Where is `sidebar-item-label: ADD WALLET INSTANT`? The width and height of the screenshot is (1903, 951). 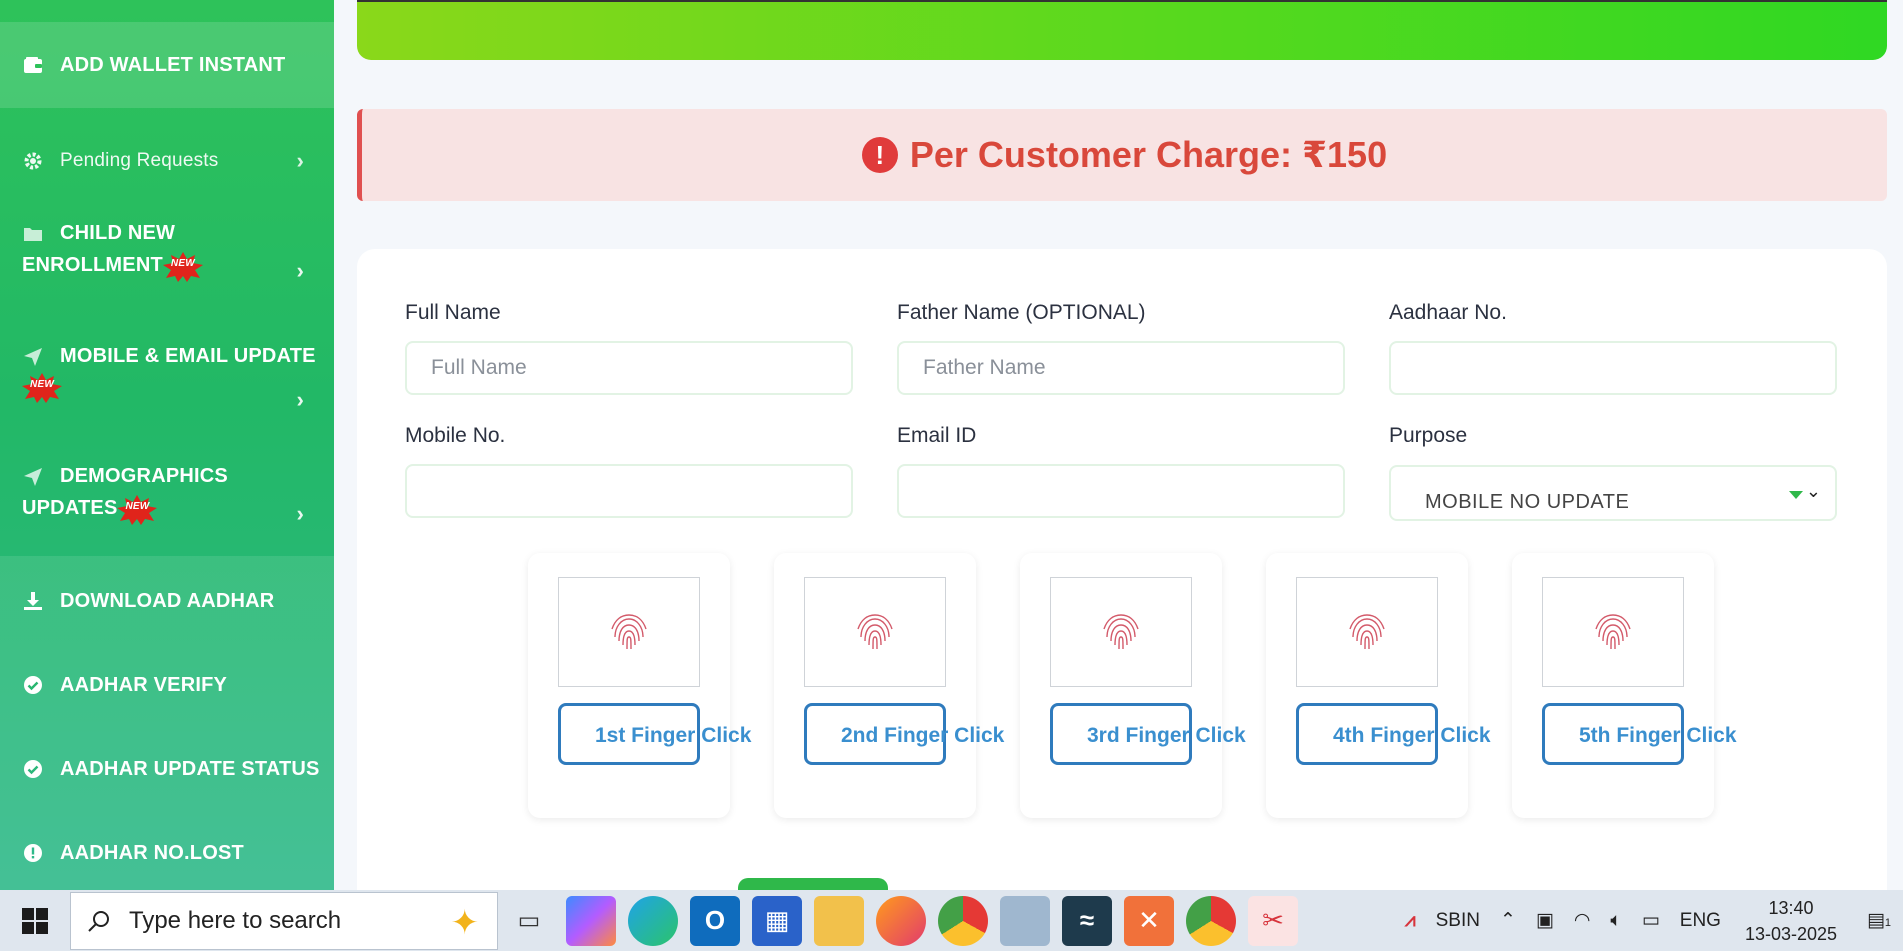 sidebar-item-label: ADD WALLET INSTANT is located at coordinates (173, 64).